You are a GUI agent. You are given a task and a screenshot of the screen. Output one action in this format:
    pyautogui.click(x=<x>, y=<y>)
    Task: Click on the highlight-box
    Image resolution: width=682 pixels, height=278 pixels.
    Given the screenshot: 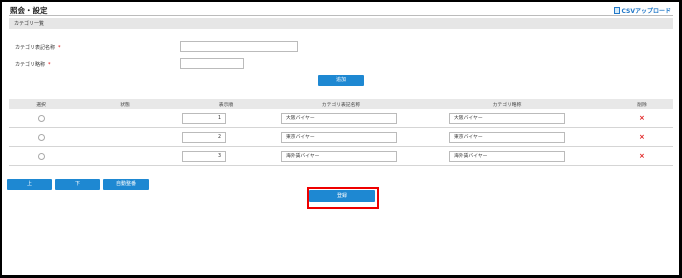 What is the action you would take?
    pyautogui.click(x=343, y=198)
    